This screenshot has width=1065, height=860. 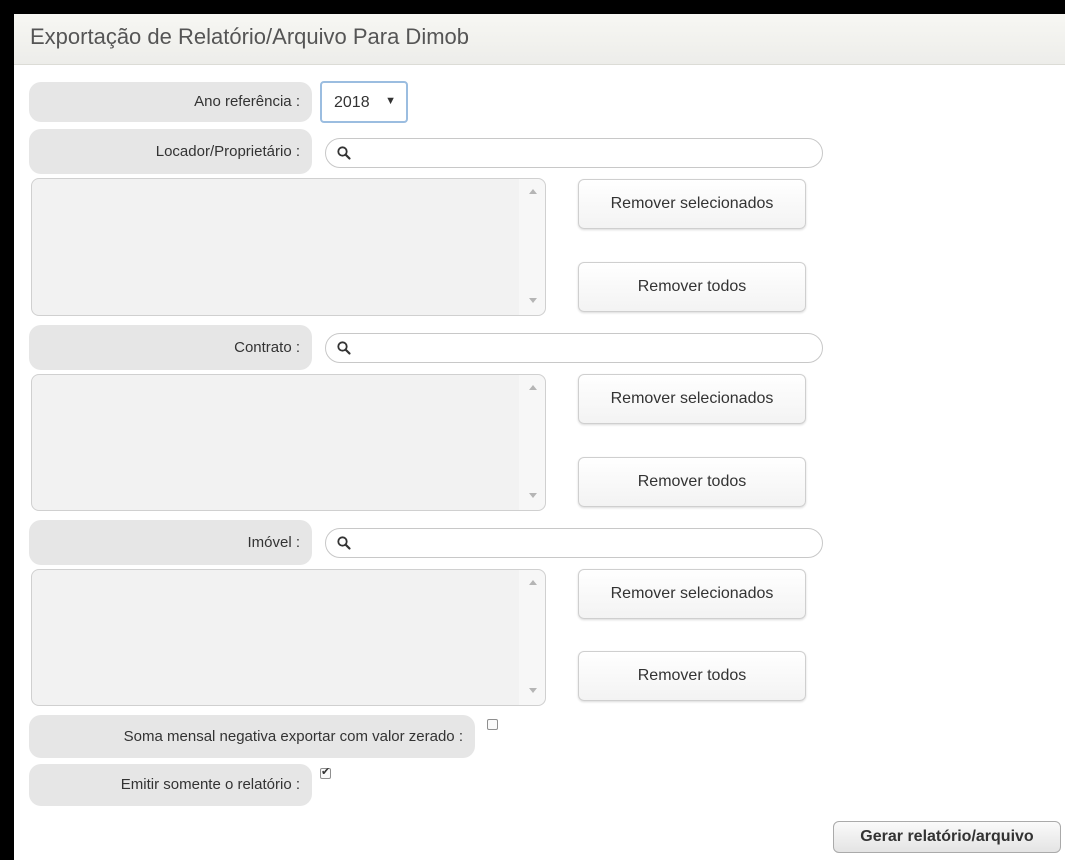 What do you see at coordinates (692, 399) in the screenshot?
I see `contrato-remove-selected-button: Remover selecionados` at bounding box center [692, 399].